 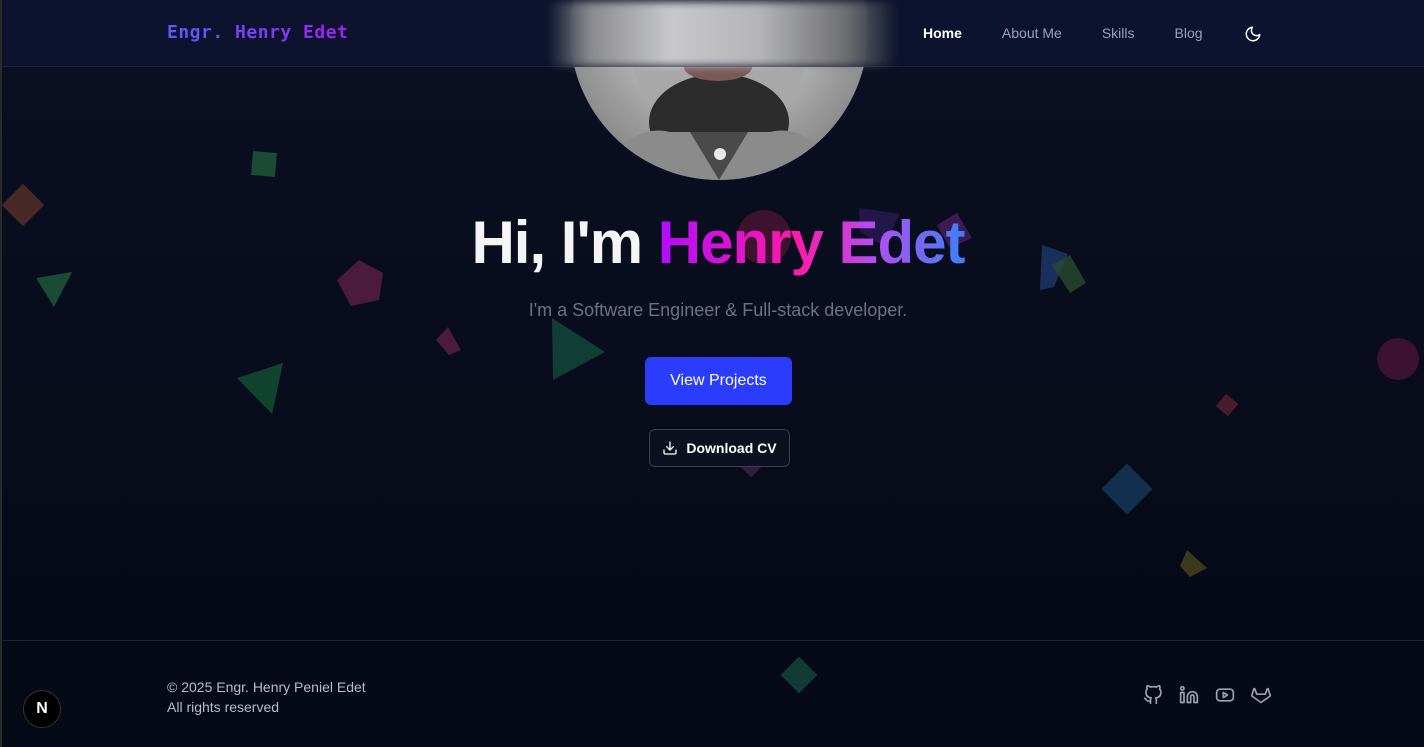 I want to click on download-cv-button: Download CV, so click(x=719, y=448).